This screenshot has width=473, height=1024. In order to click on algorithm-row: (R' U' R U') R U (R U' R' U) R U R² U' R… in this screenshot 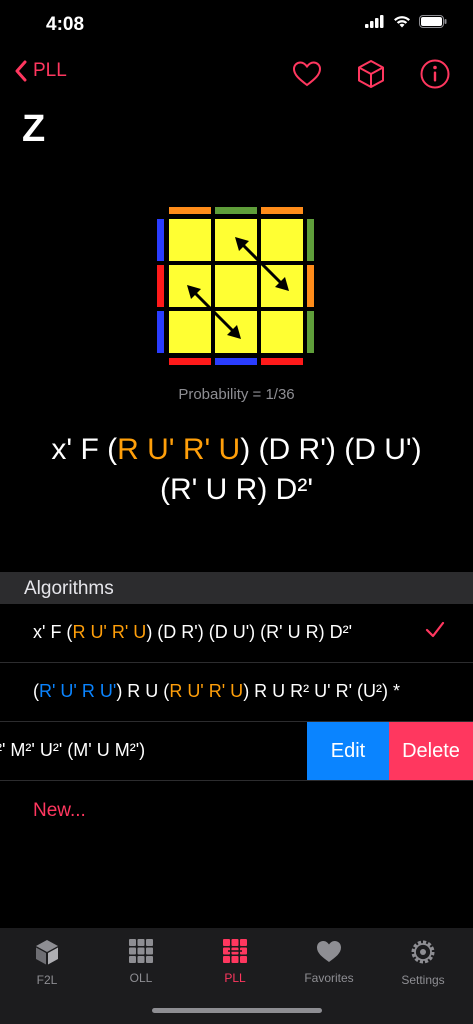, I will do `click(236, 692)`.